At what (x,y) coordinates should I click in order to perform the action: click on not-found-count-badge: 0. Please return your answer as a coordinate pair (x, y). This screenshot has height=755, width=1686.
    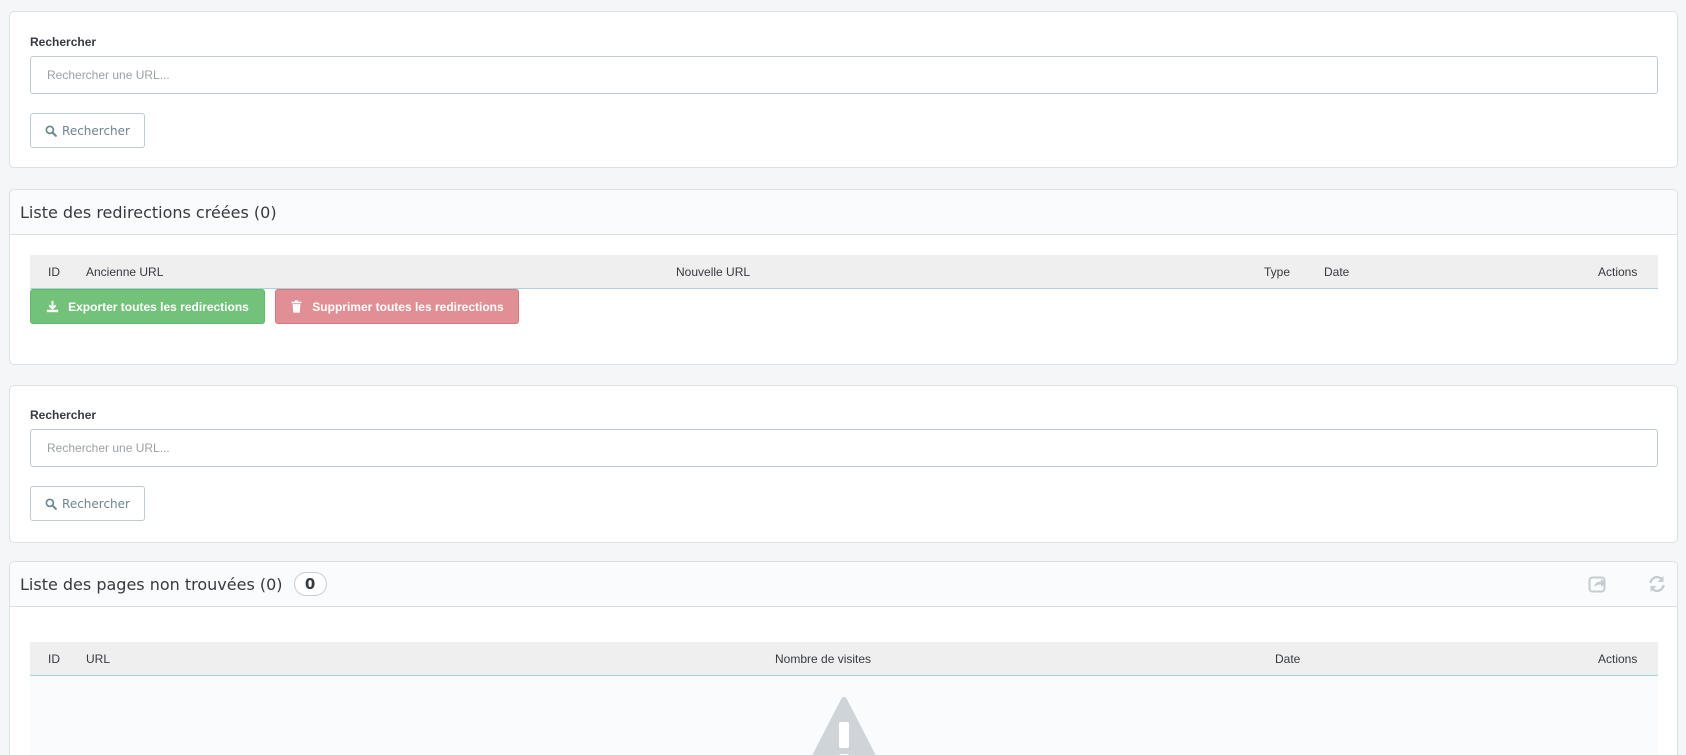
    Looking at the image, I should click on (310, 584).